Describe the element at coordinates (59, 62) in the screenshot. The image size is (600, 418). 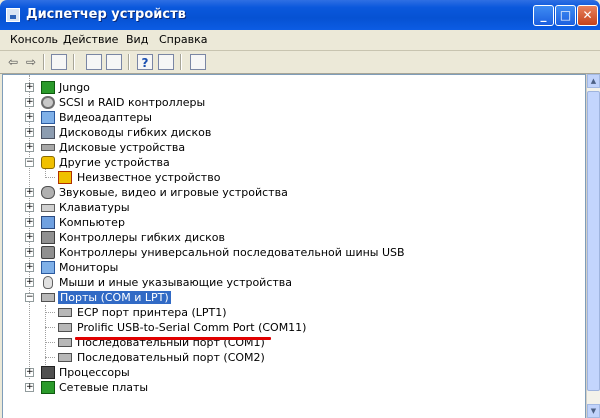
I see `console-tree-icon` at that location.